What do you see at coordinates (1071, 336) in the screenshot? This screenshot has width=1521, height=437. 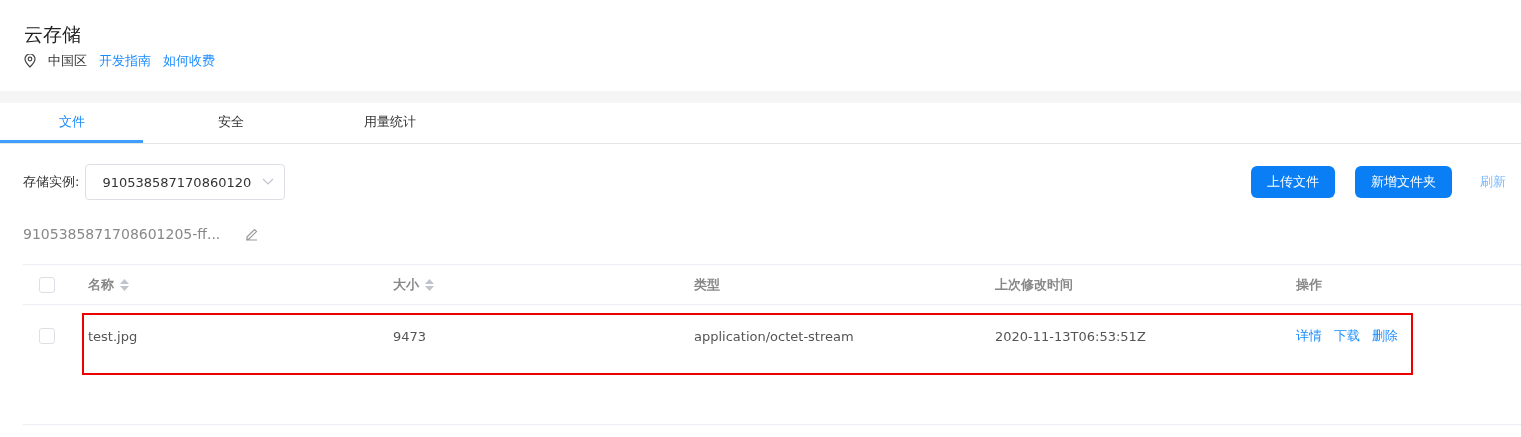 I see `table-cell-text: 2020-11-13T06:53:51Z` at bounding box center [1071, 336].